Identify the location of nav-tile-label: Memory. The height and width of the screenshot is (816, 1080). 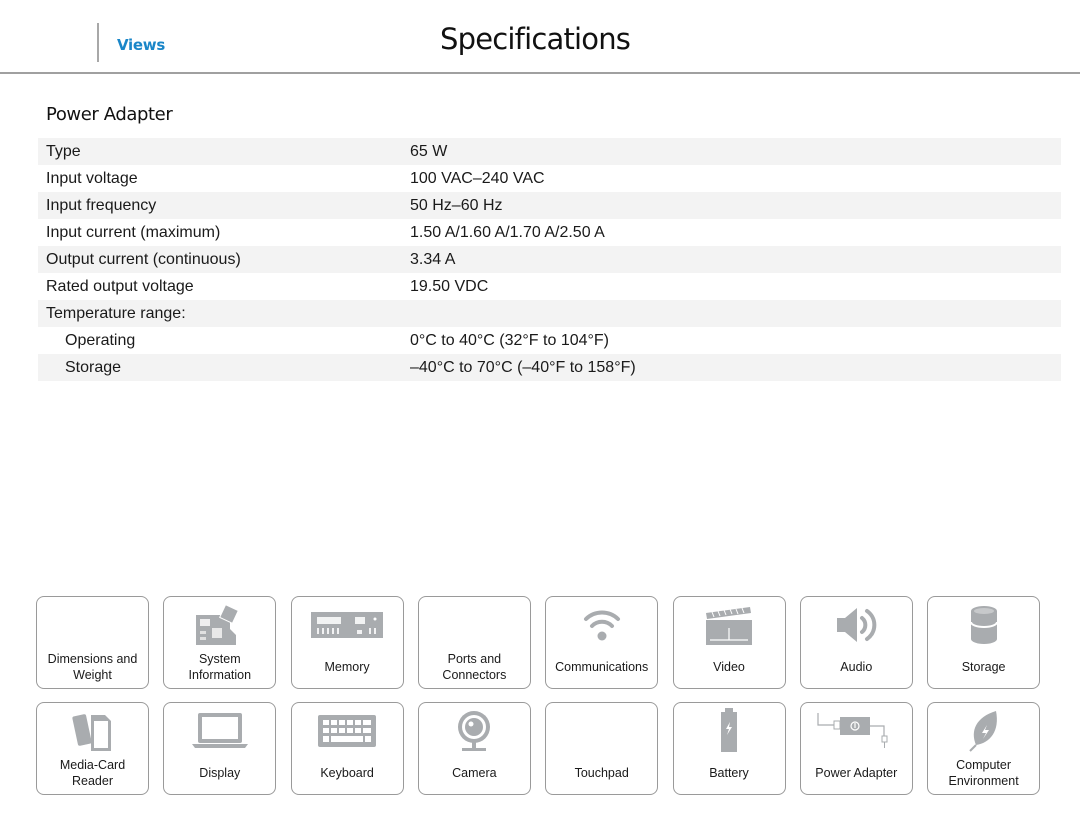
(347, 667).